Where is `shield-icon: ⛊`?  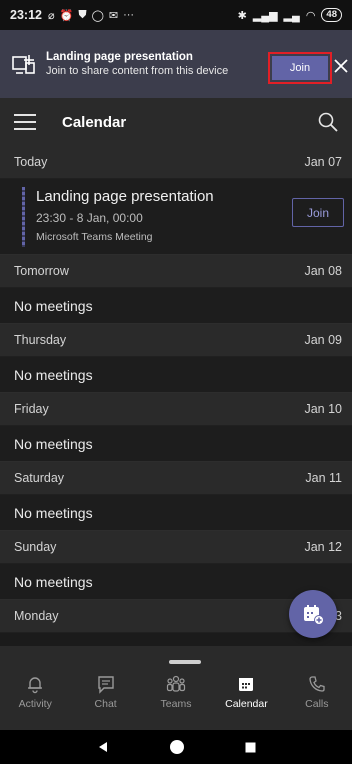 shield-icon: ⛊ is located at coordinates (82, 14).